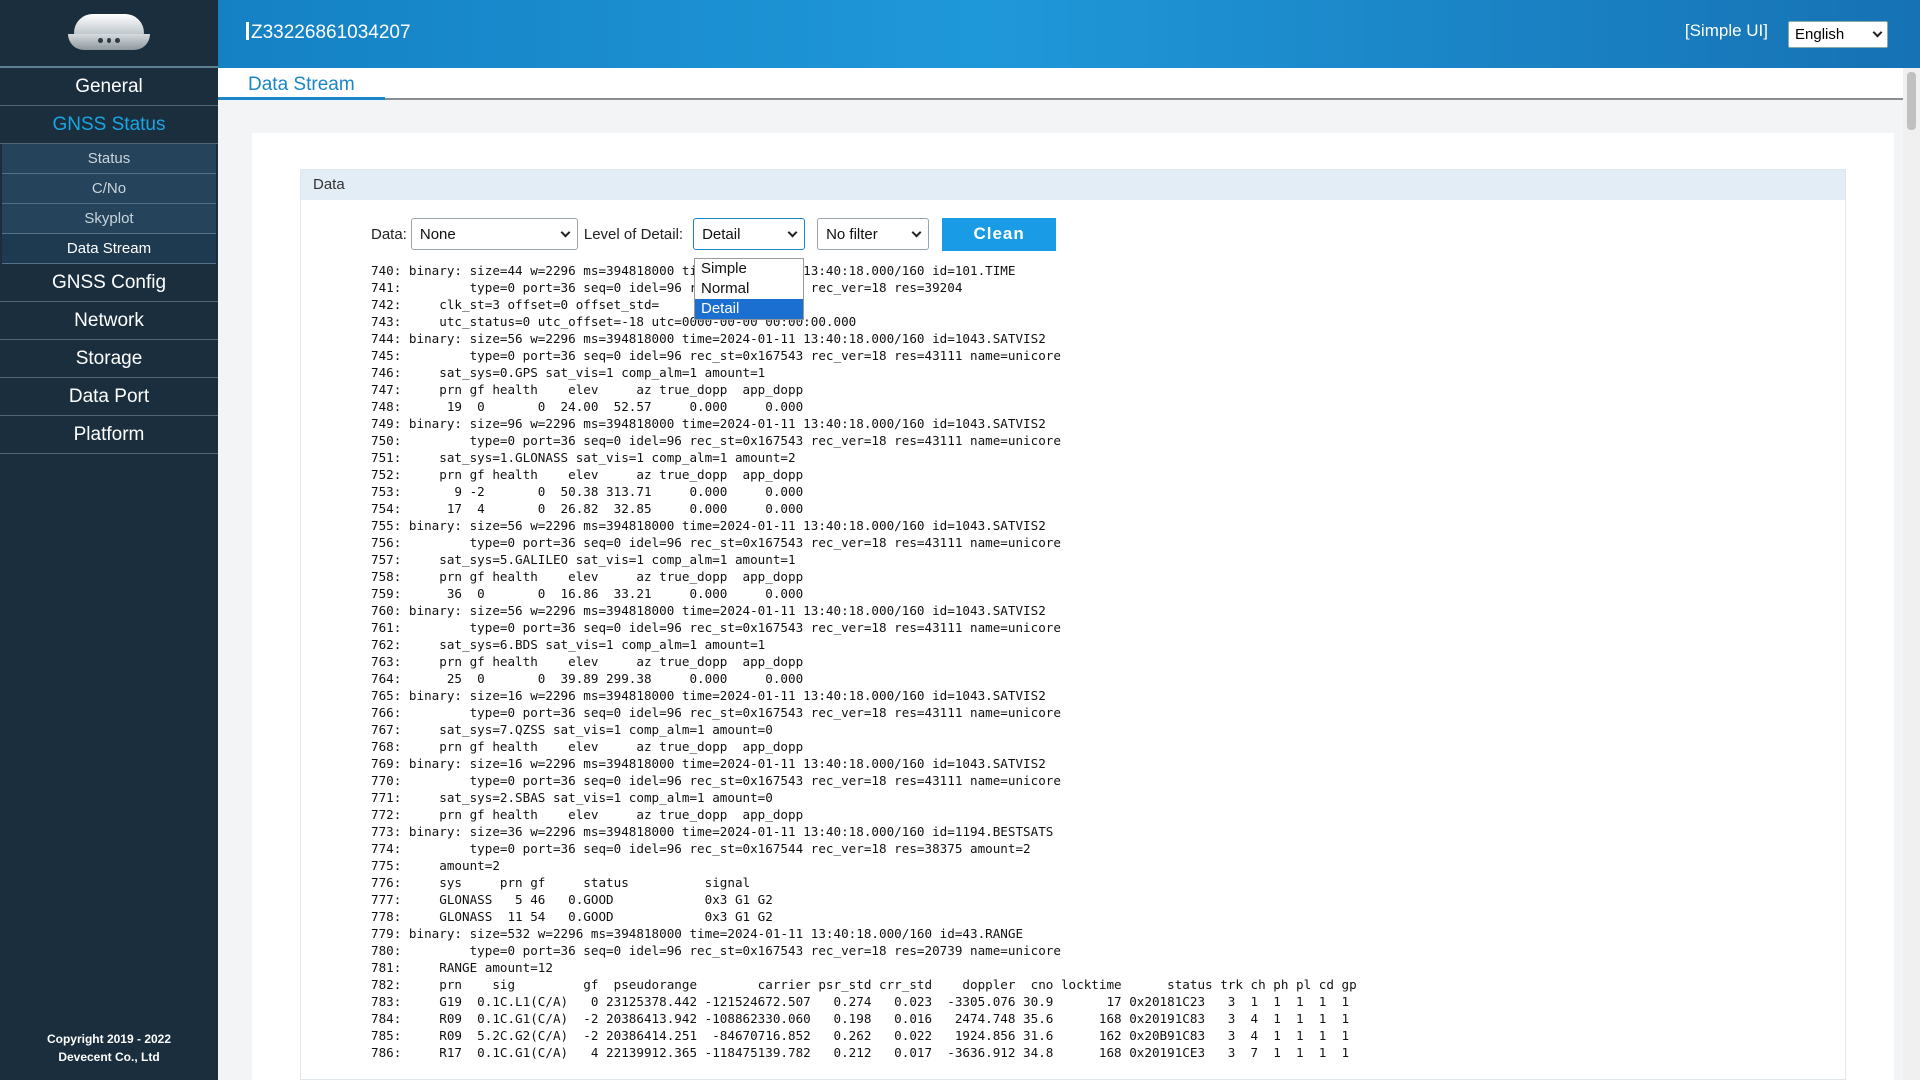  I want to click on detail-option-detail: Detail, so click(749, 309).